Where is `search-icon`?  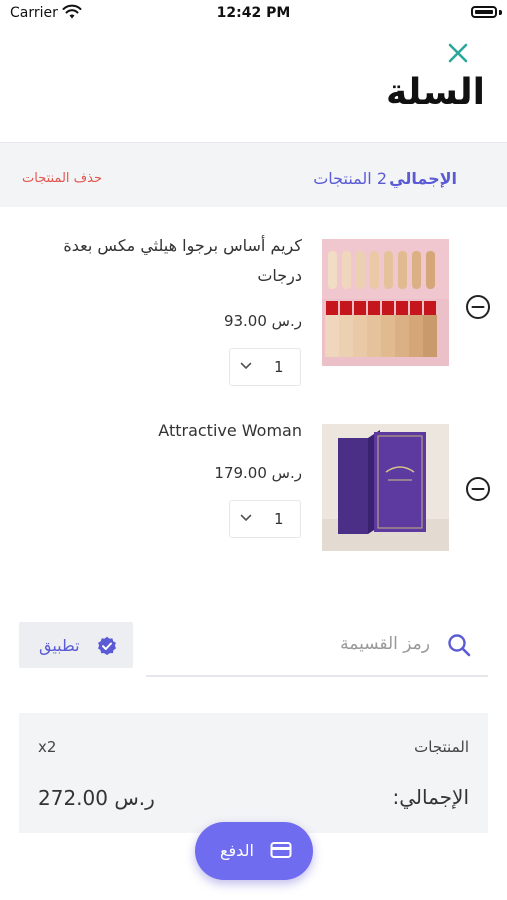
search-icon is located at coordinates (459, 645).